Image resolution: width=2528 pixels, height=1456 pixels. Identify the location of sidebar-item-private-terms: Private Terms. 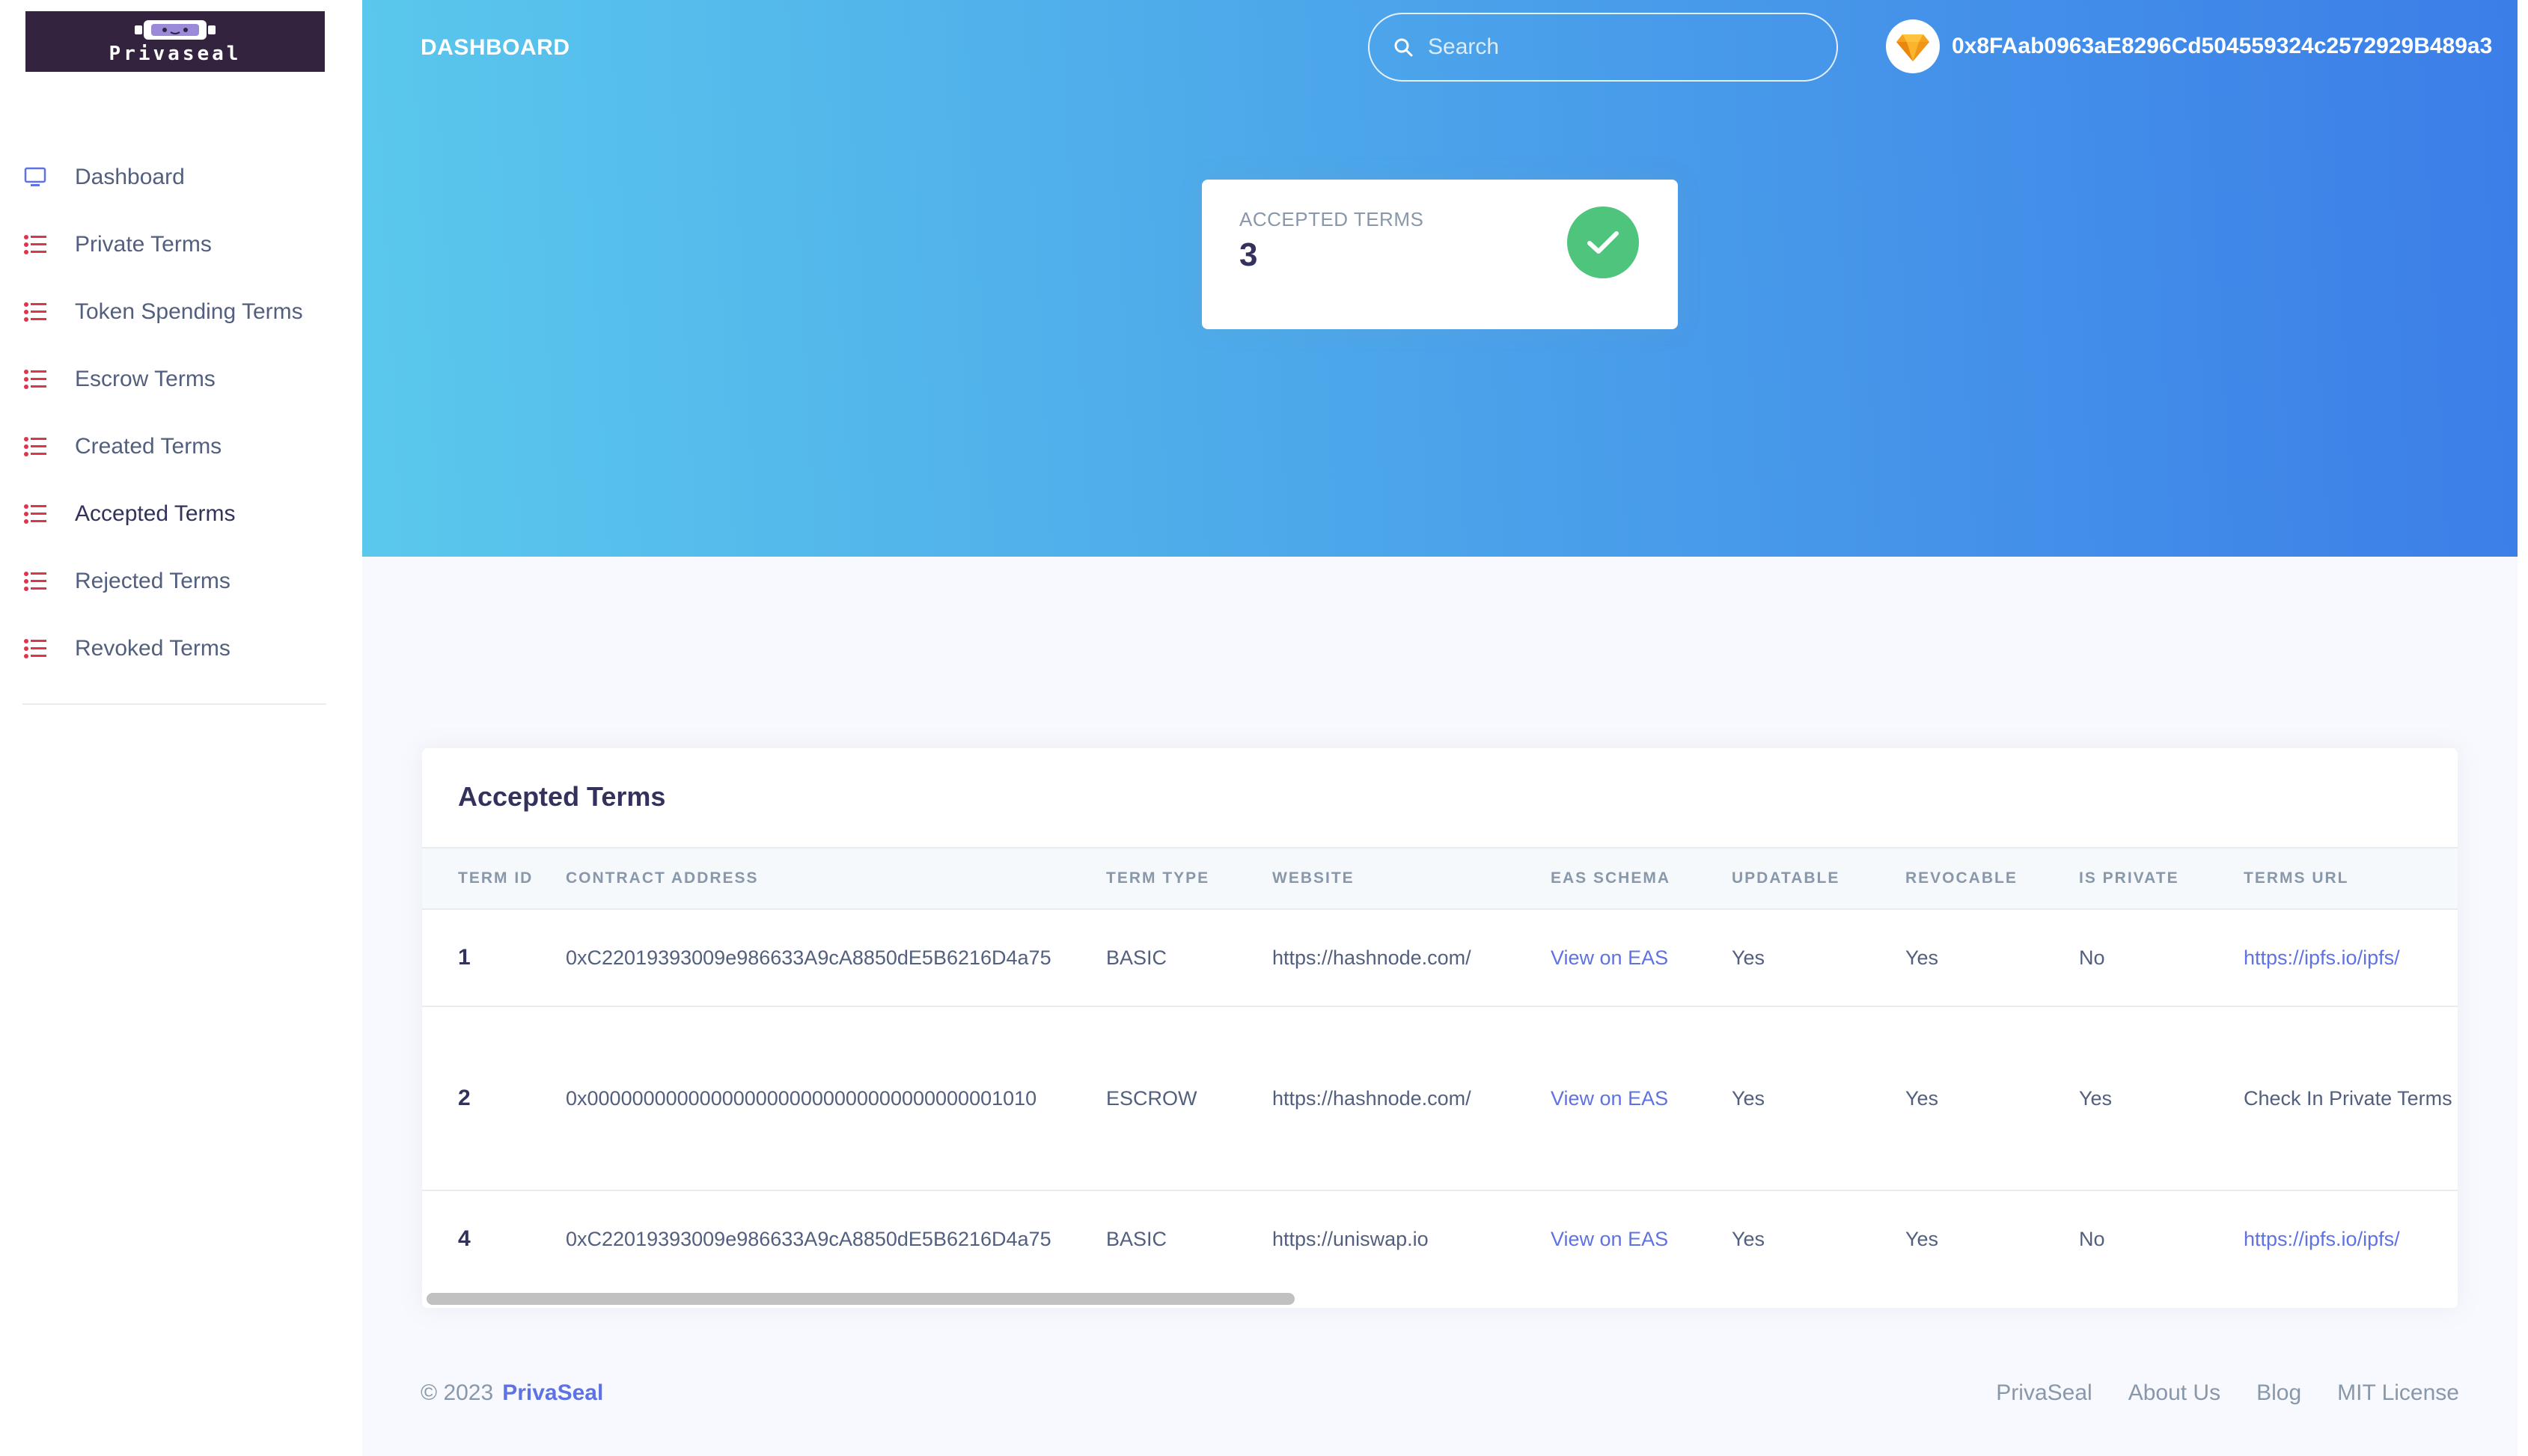
(181, 244).